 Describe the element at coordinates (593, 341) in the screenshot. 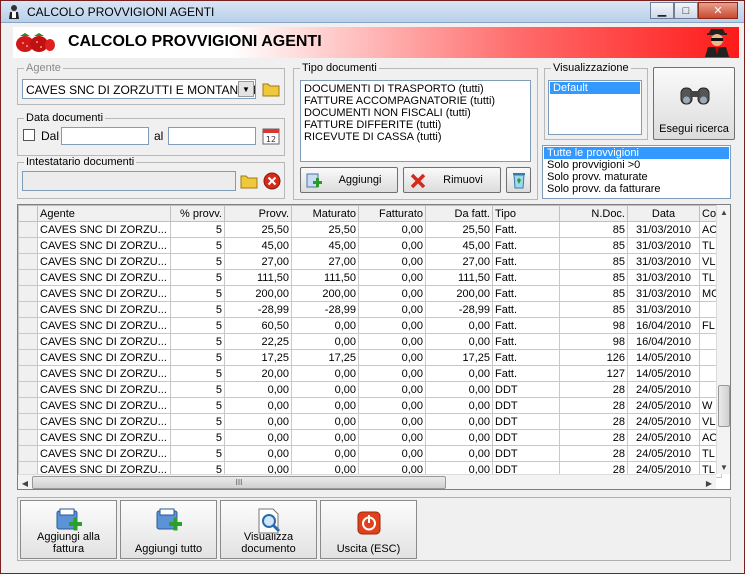

I see `table-cell: 98` at that location.